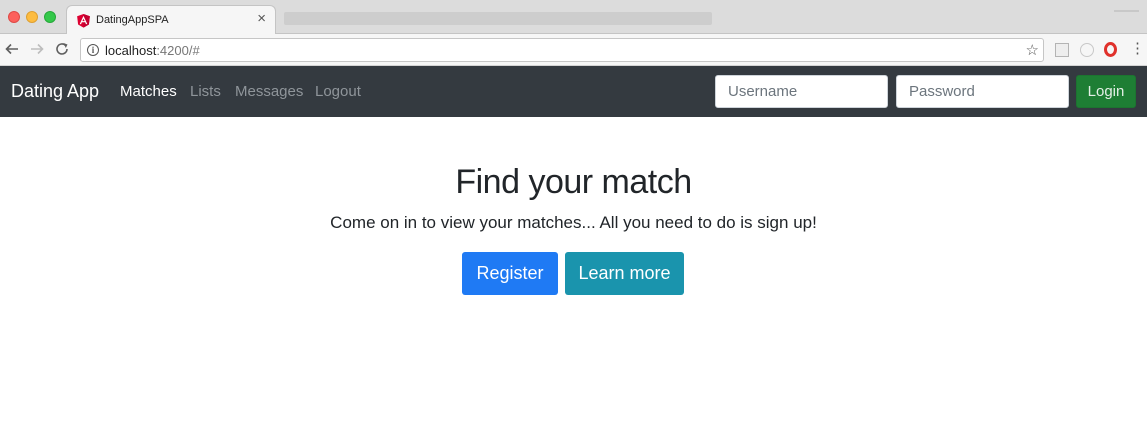 The image size is (1147, 432). What do you see at coordinates (1106, 91) in the screenshot?
I see `login-button: Login` at bounding box center [1106, 91].